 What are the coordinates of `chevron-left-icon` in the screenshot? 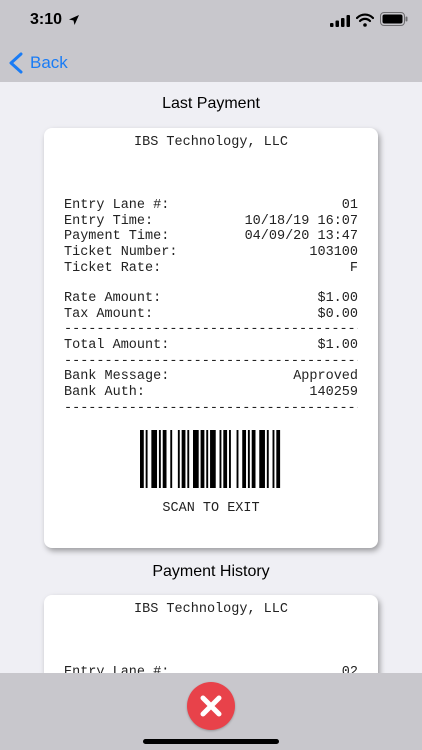 It's located at (16, 63).